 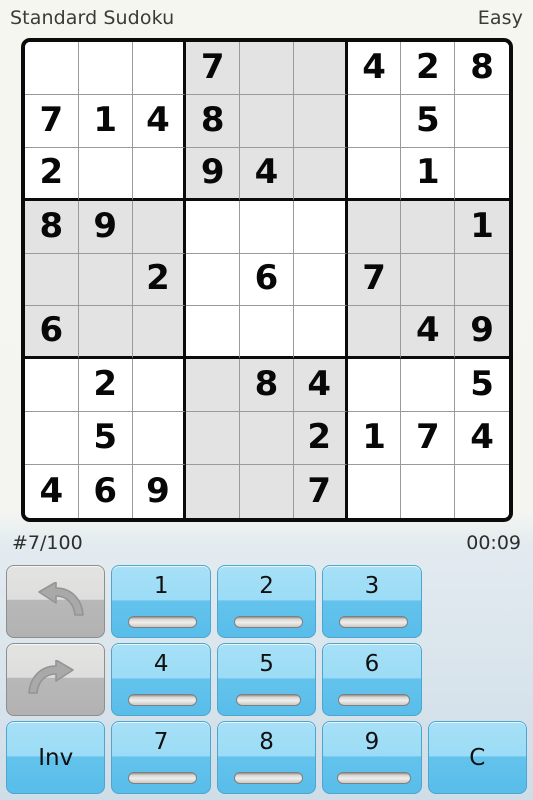 I want to click on sudoku-cell-r7c5: 8, so click(x=267, y=386).